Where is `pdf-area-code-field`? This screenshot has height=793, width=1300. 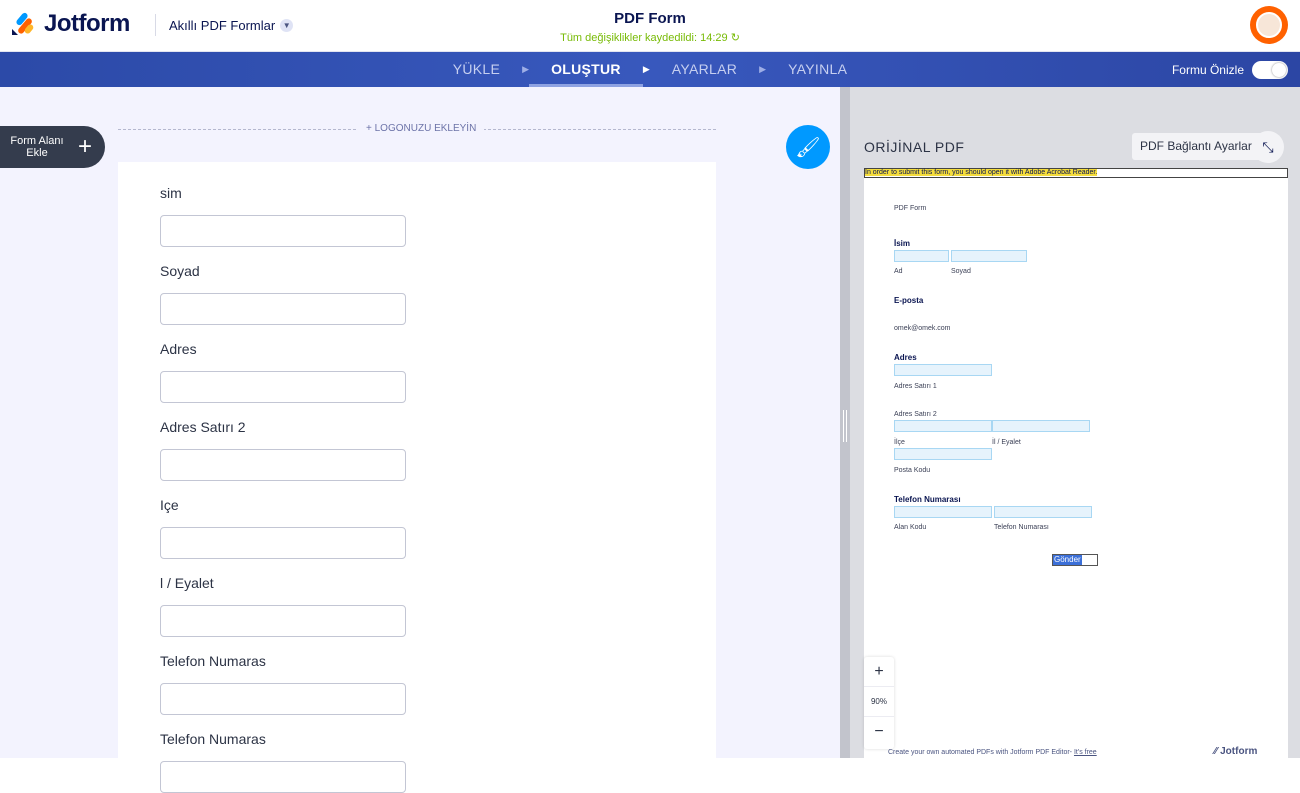
pdf-area-code-field is located at coordinates (943, 512).